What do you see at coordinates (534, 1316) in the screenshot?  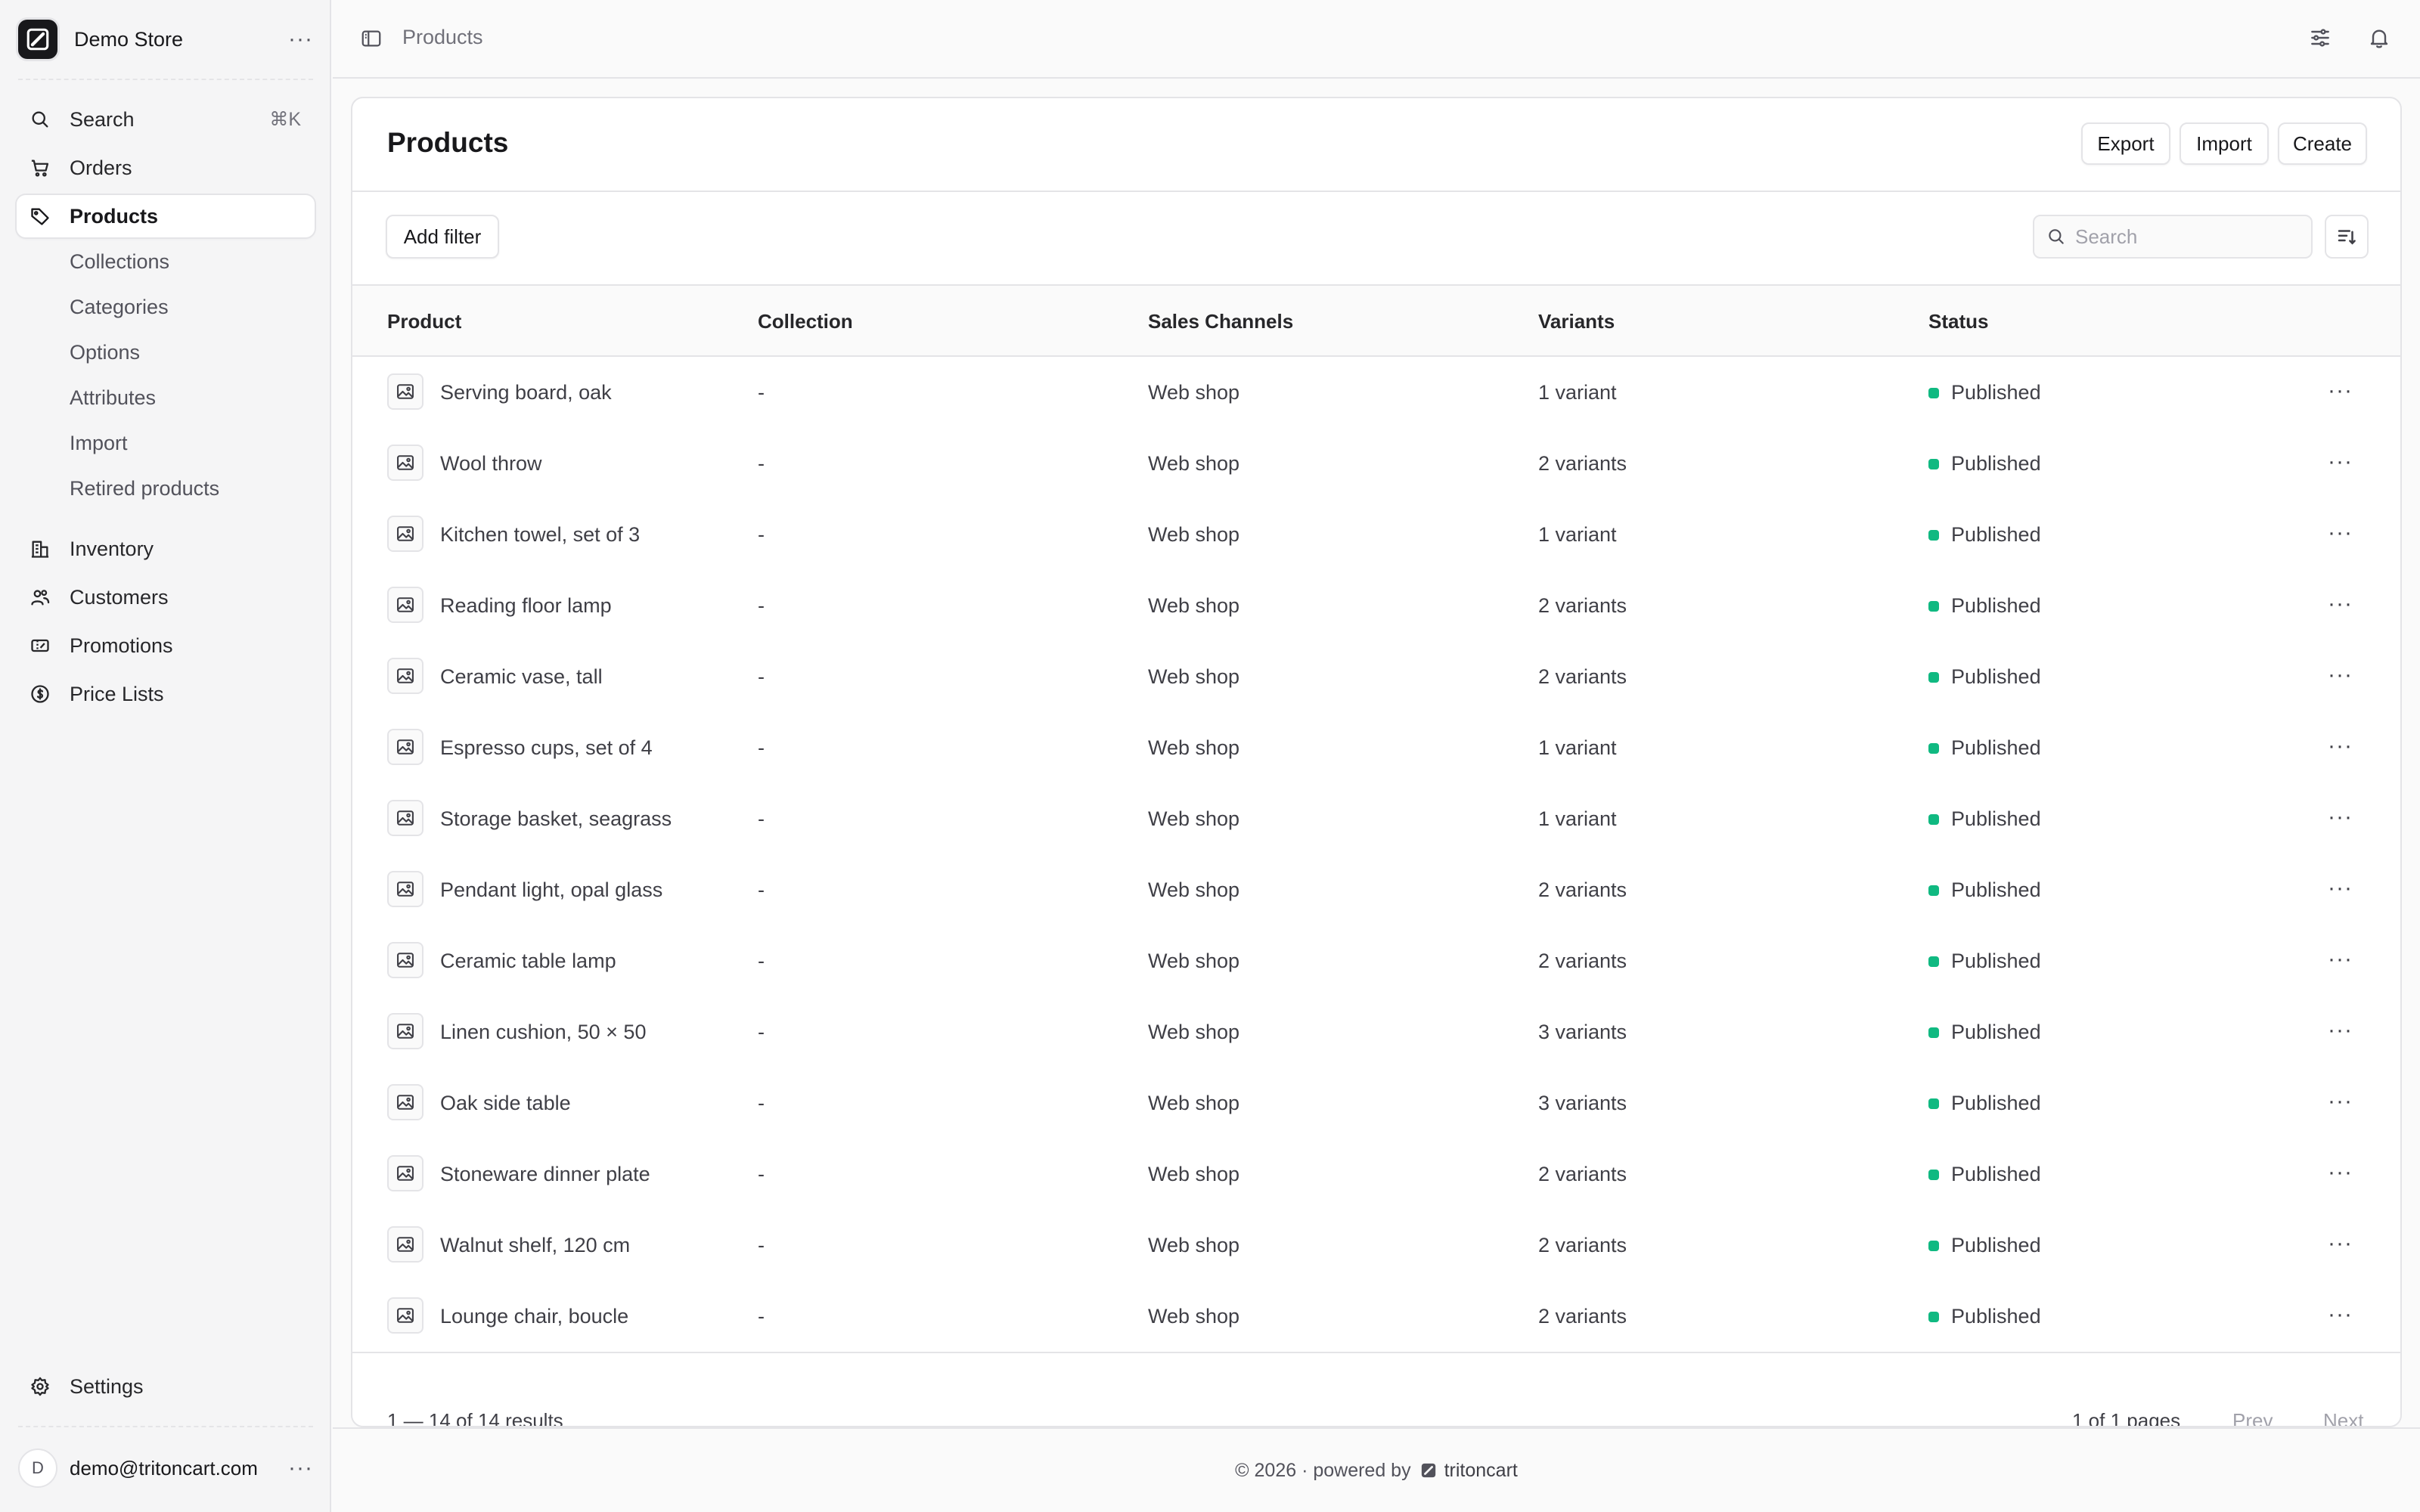 I see `product-name: Lounge chair, boucle` at bounding box center [534, 1316].